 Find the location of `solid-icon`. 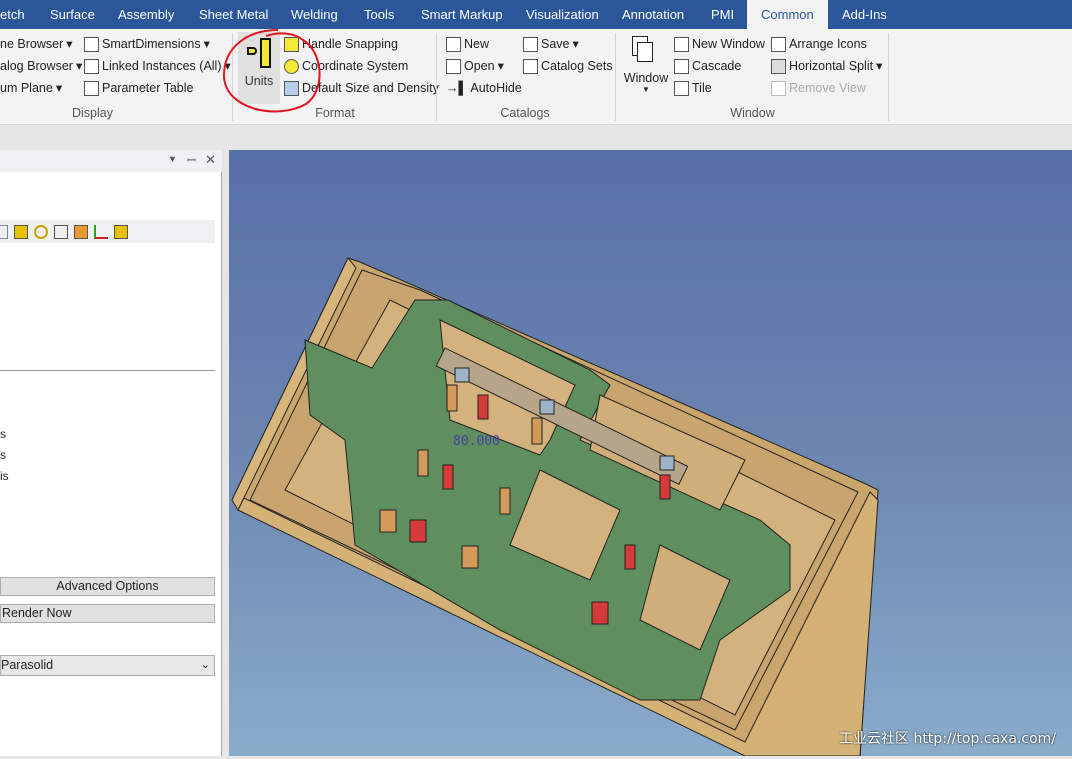

solid-icon is located at coordinates (21, 231).